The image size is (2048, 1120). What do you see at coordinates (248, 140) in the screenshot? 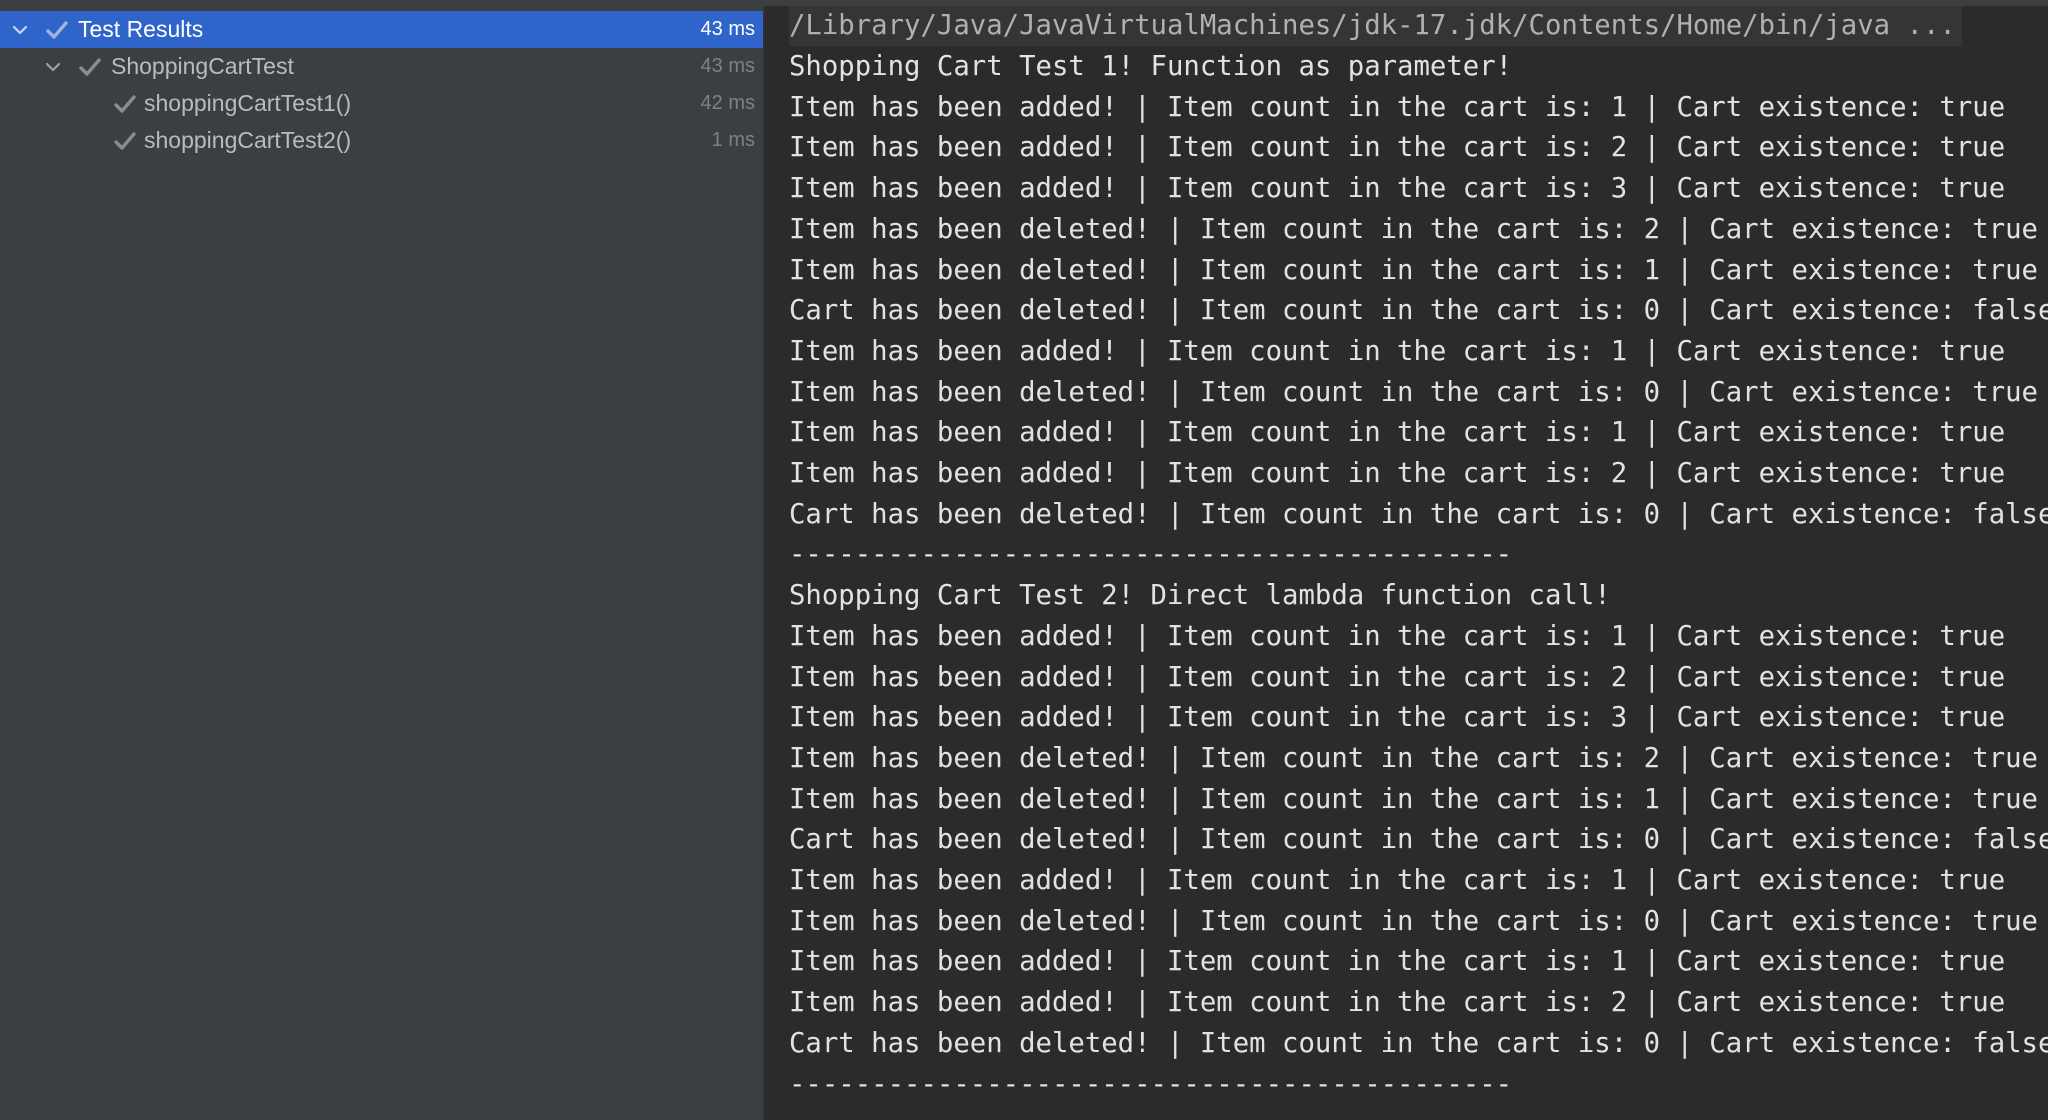
I see `tree-label: shoppingCartTest2()` at bounding box center [248, 140].